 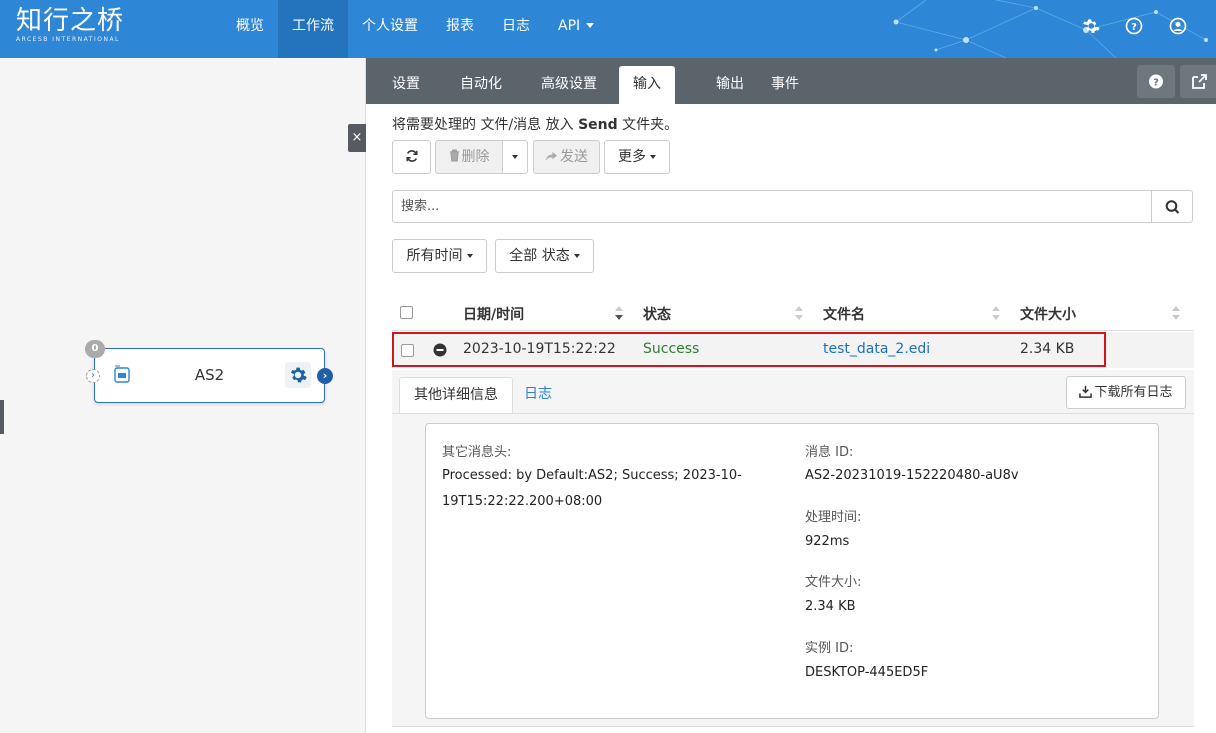 I want to click on external-link-icon, so click(x=1199, y=81).